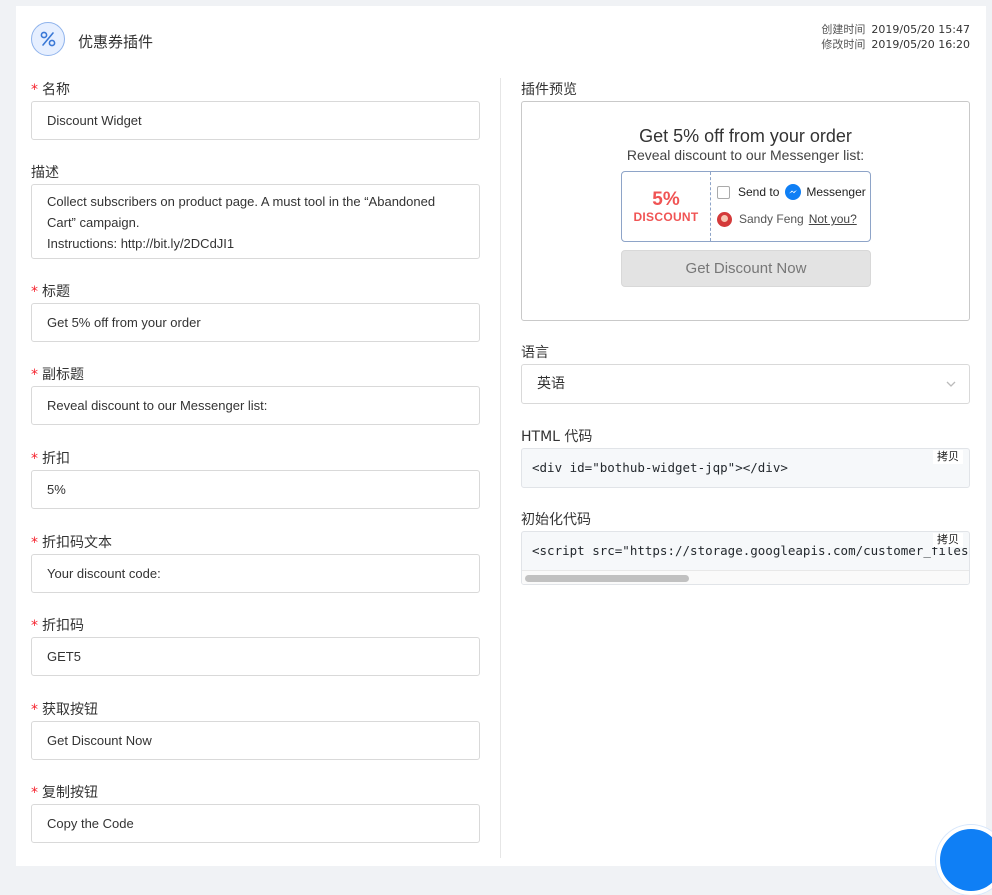 Image resolution: width=992 pixels, height=895 pixels. What do you see at coordinates (792, 205) in the screenshot?
I see `messenger-optin: Send to Messenger Sandy Feng Not you?` at bounding box center [792, 205].